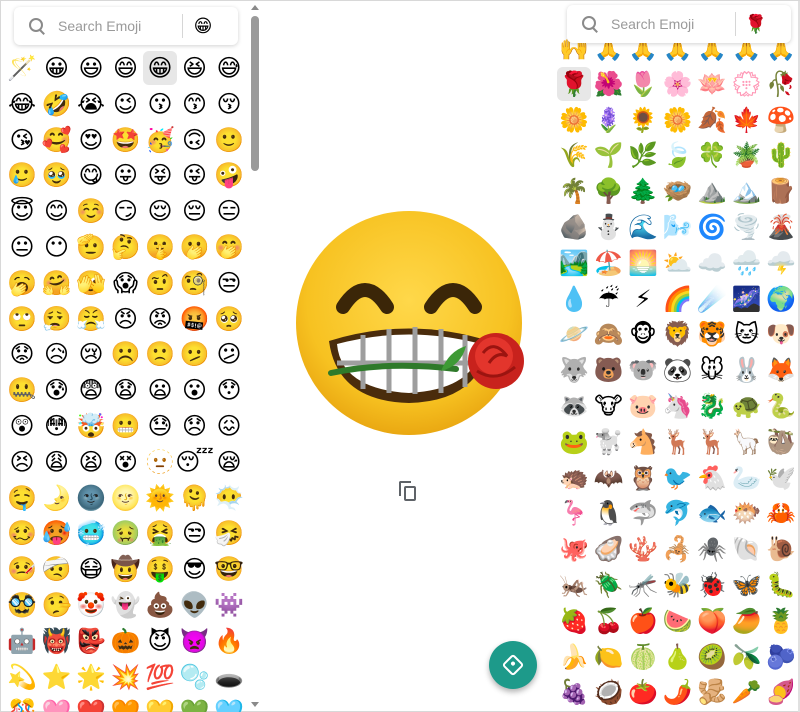 The image size is (800, 712). Describe the element at coordinates (91, 354) in the screenshot. I see `emoji-cell: 😢` at that location.